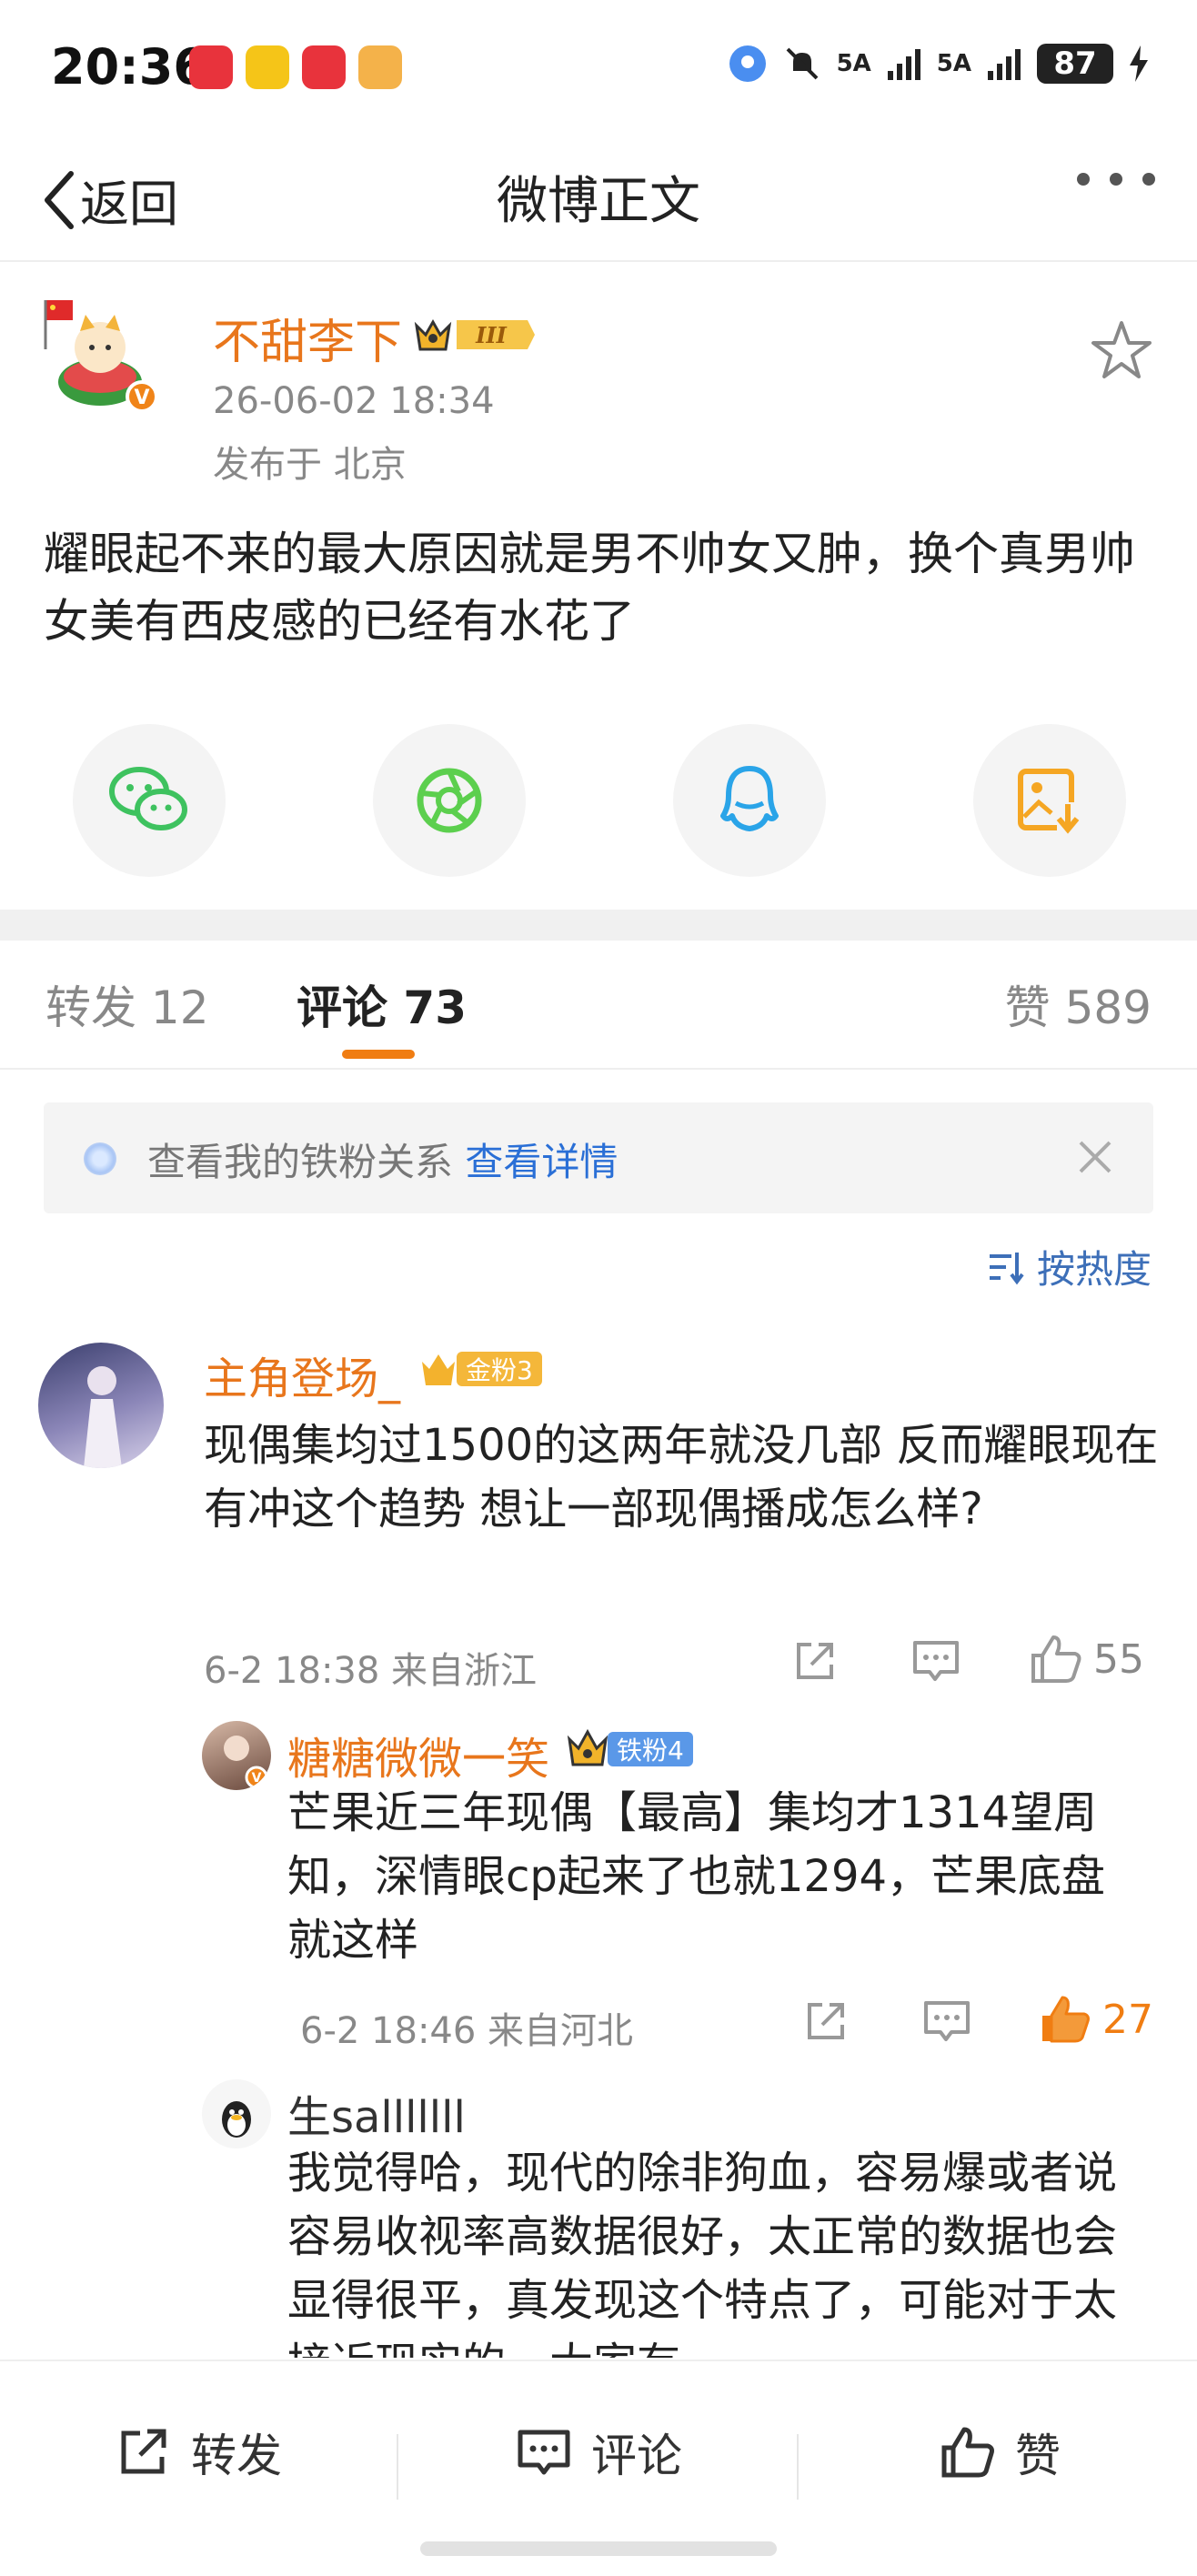 The height and width of the screenshot is (2576, 1197). What do you see at coordinates (324, 67) in the screenshot?
I see `missed-call-icon` at bounding box center [324, 67].